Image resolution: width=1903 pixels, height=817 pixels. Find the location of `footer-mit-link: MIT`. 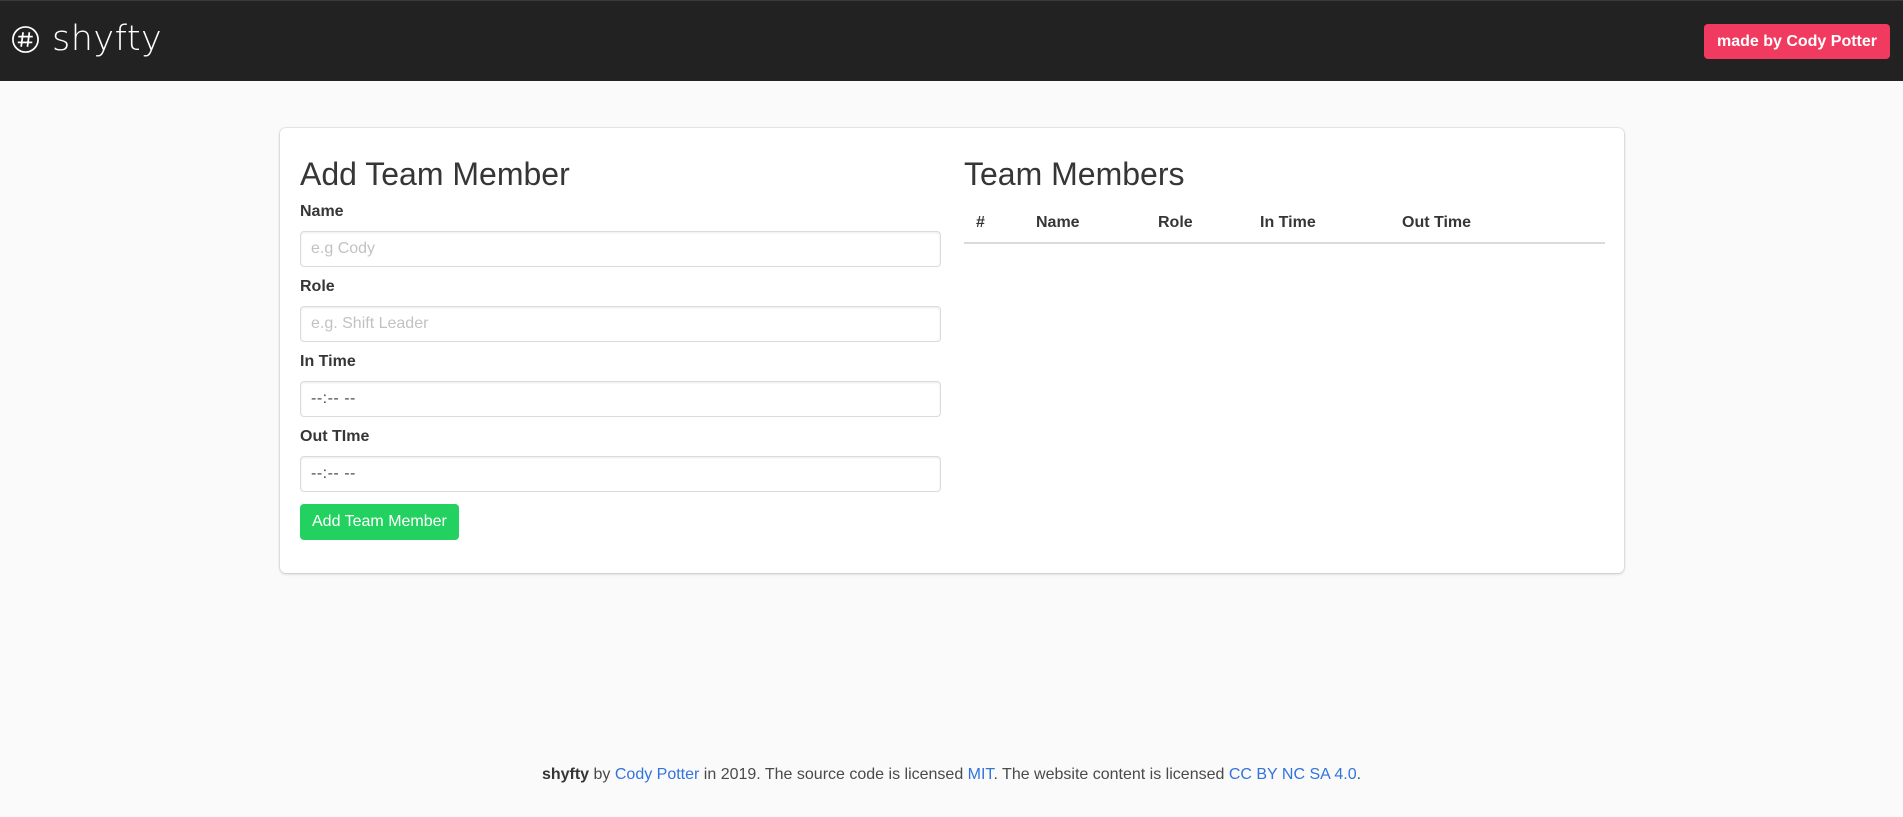

footer-mit-link: MIT is located at coordinates (981, 774).